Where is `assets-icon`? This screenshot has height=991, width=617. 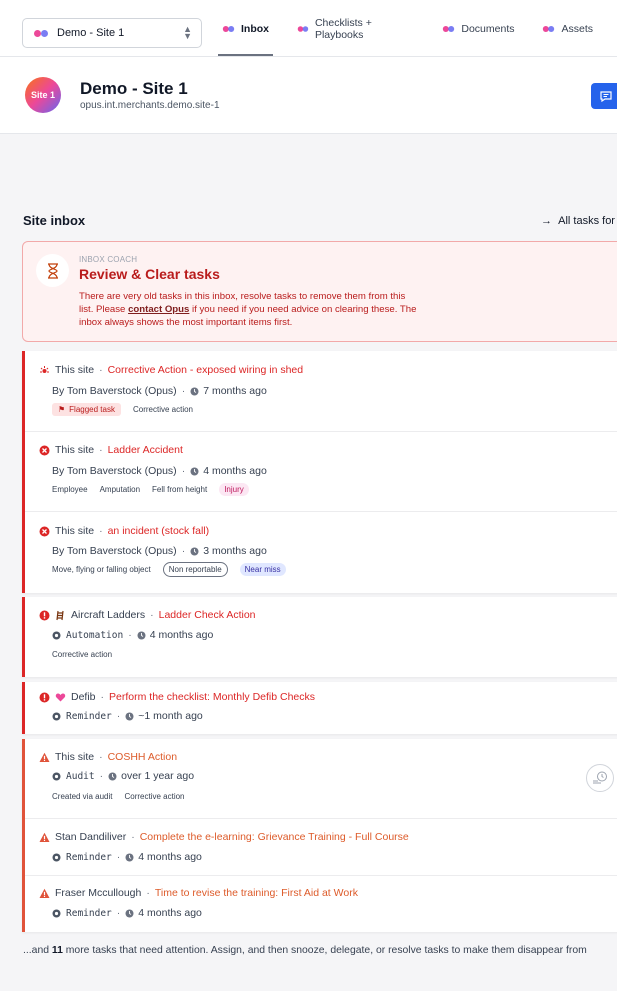
assets-icon is located at coordinates (549, 28).